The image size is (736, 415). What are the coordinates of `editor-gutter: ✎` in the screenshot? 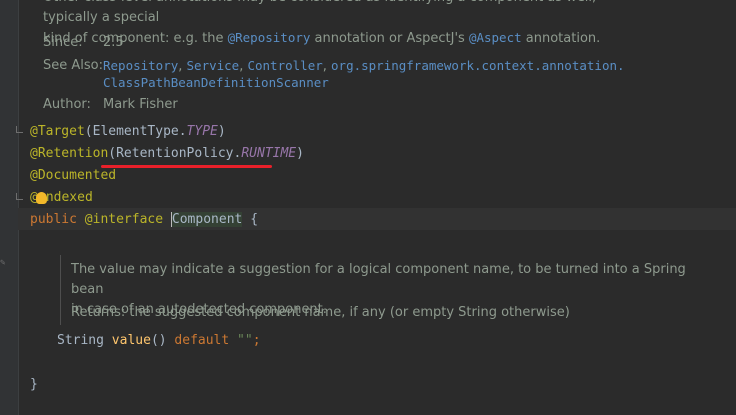 It's located at (9, 207).